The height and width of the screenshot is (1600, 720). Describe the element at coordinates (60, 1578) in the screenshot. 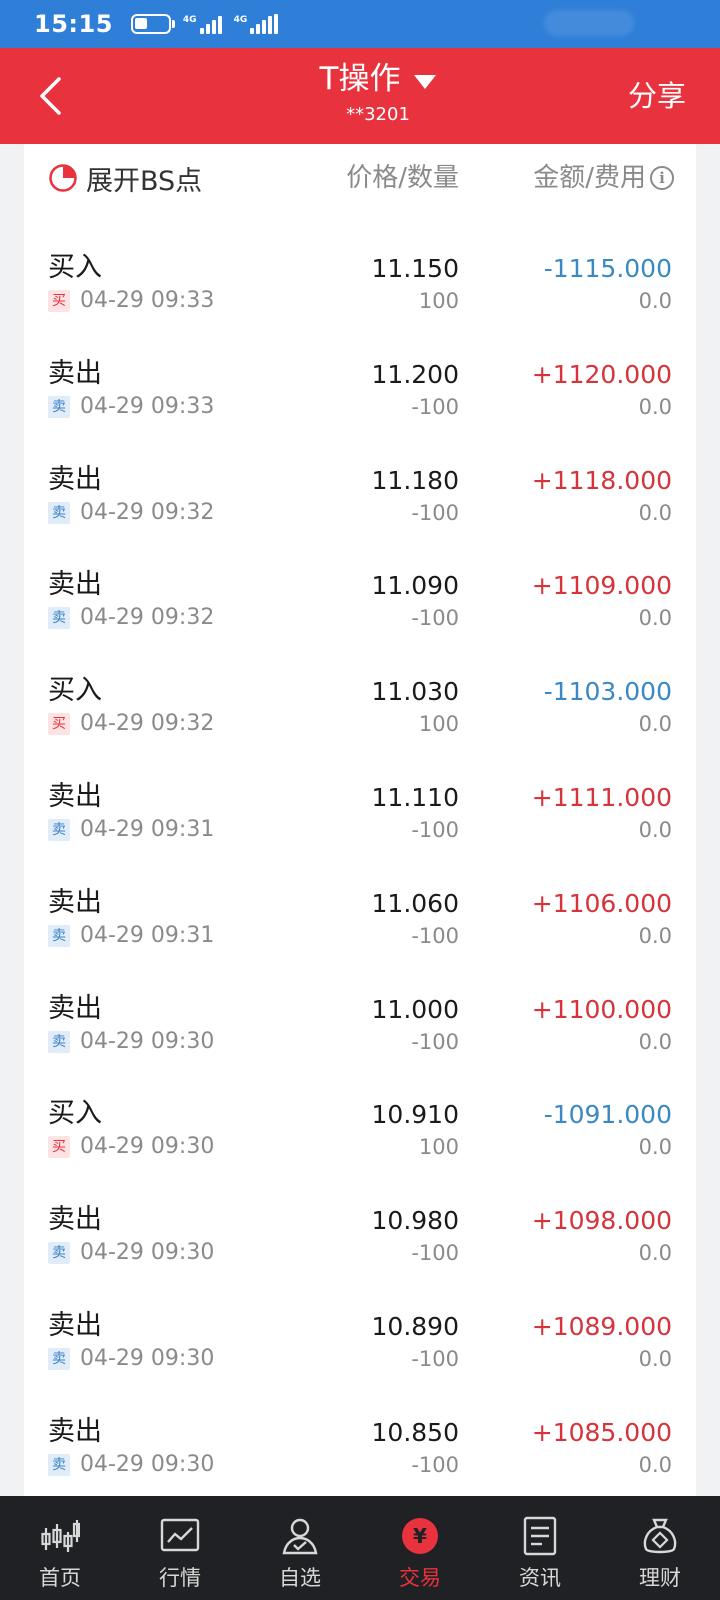

I see `nav-label: 首页` at that location.